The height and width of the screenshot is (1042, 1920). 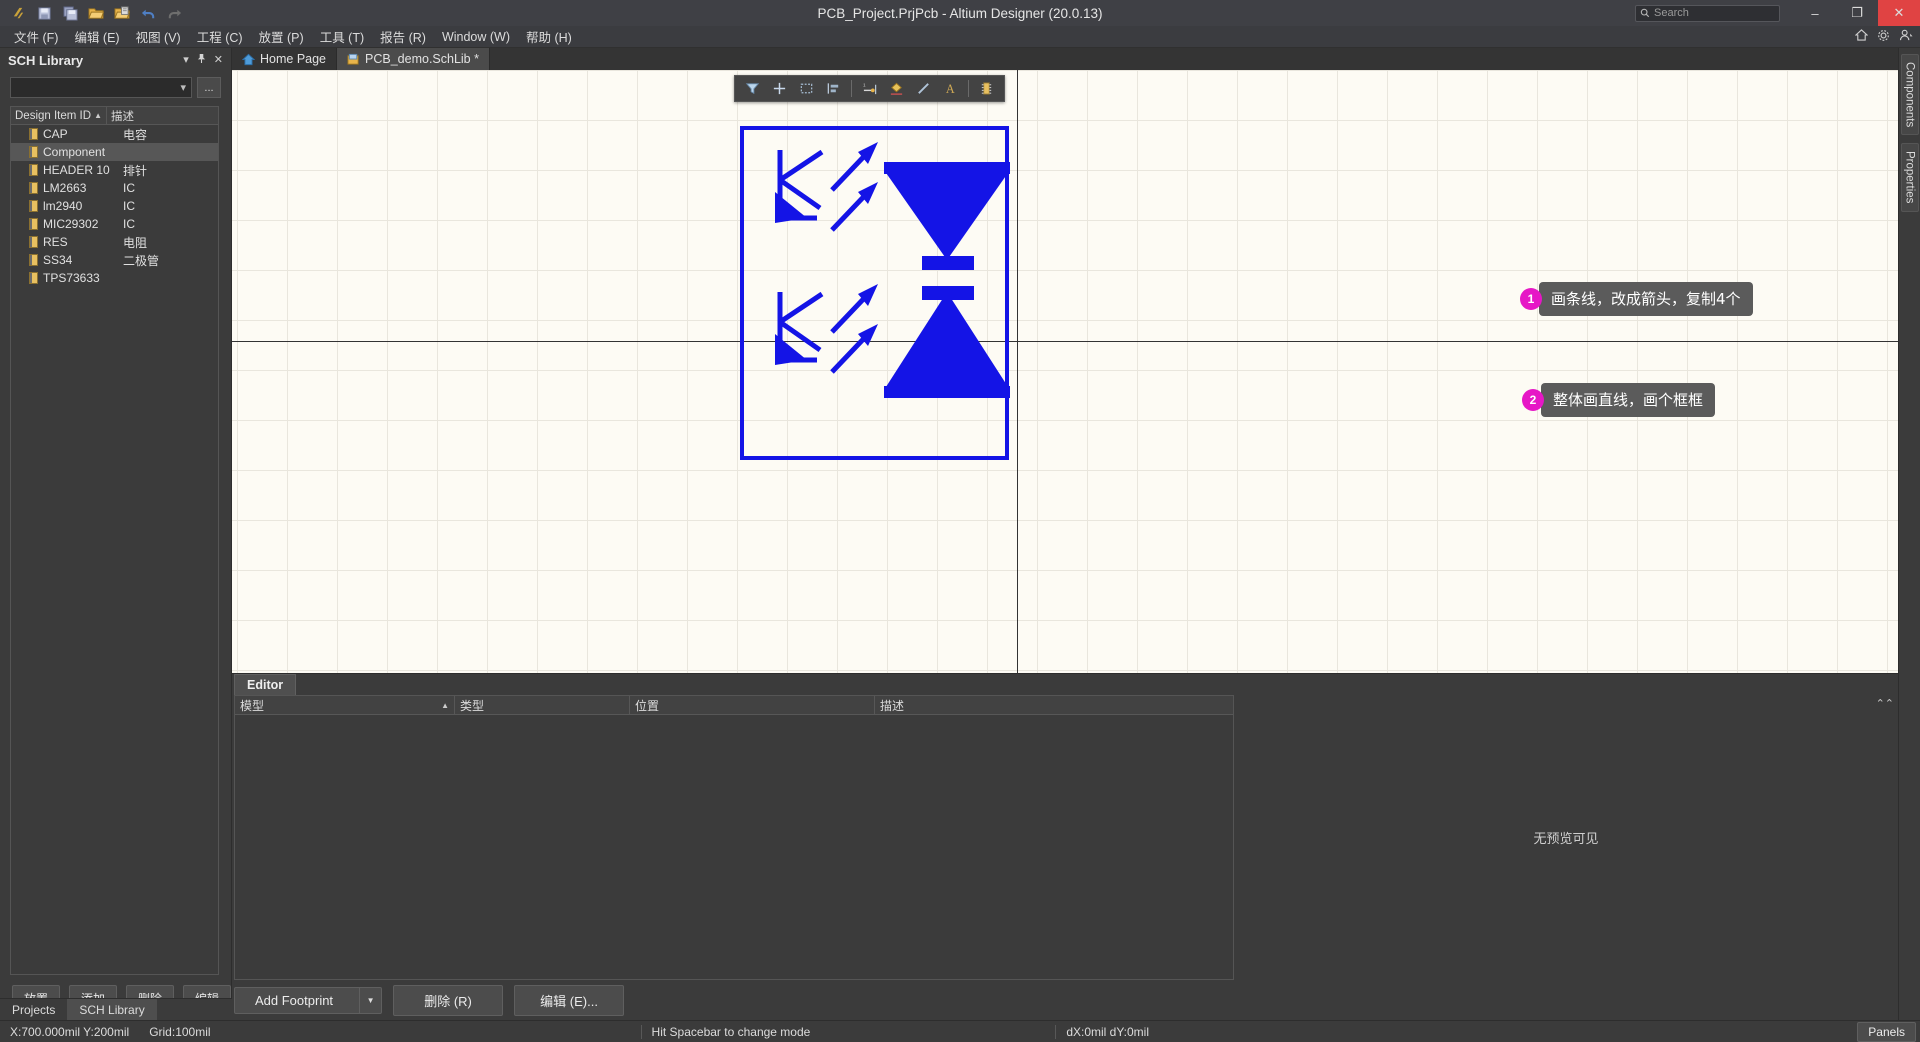 What do you see at coordinates (353, 59) in the screenshot?
I see `schlib-icon` at bounding box center [353, 59].